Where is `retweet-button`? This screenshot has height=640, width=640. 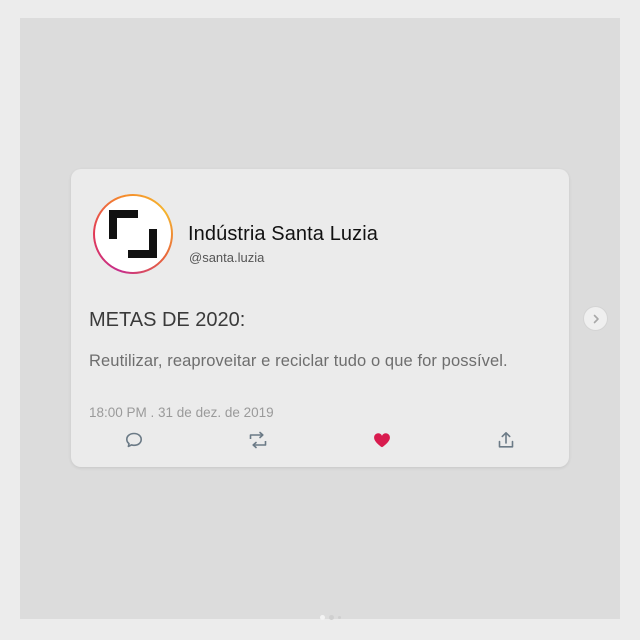
retweet-button is located at coordinates (258, 440).